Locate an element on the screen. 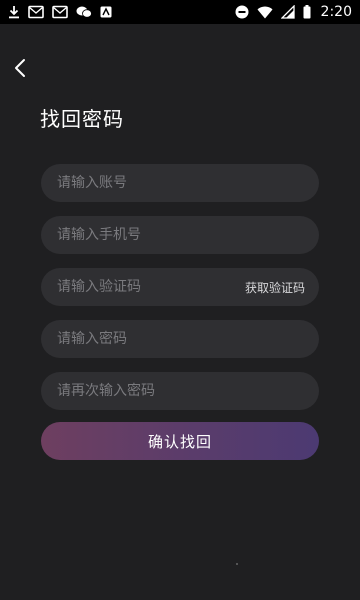 The image size is (360, 600). confirm-password-input is located at coordinates (180, 391).